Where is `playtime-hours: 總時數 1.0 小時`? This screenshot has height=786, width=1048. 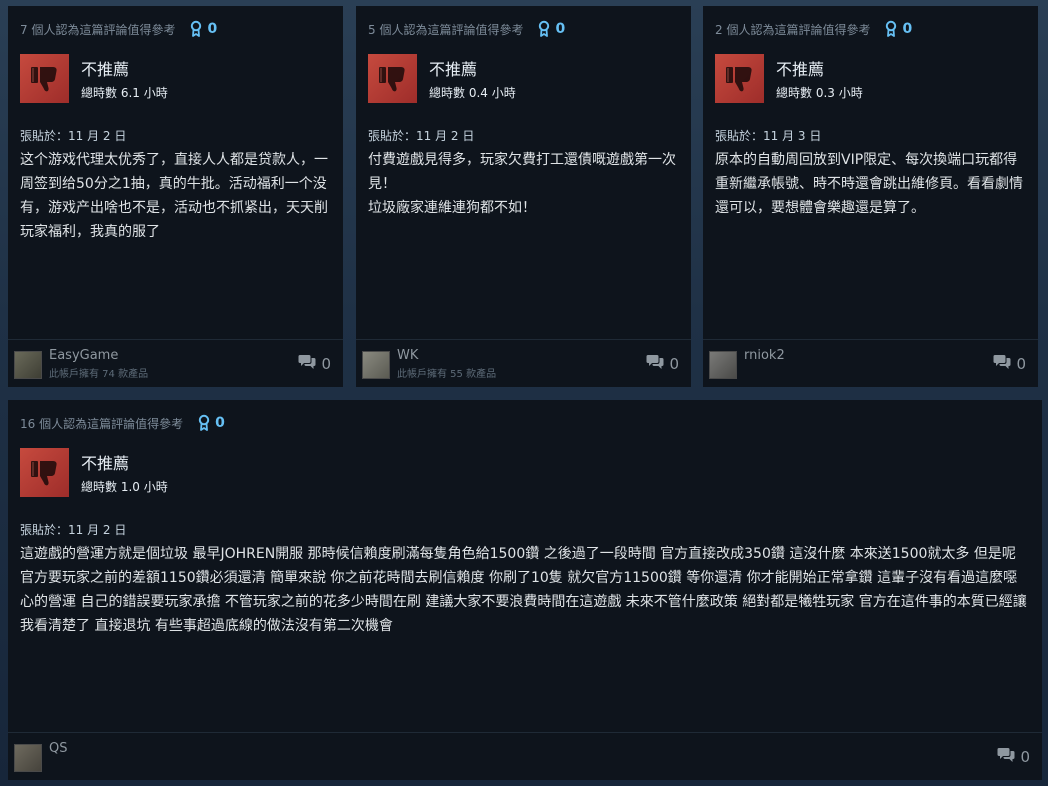
playtime-hours: 總時數 1.0 小時 is located at coordinates (124, 487).